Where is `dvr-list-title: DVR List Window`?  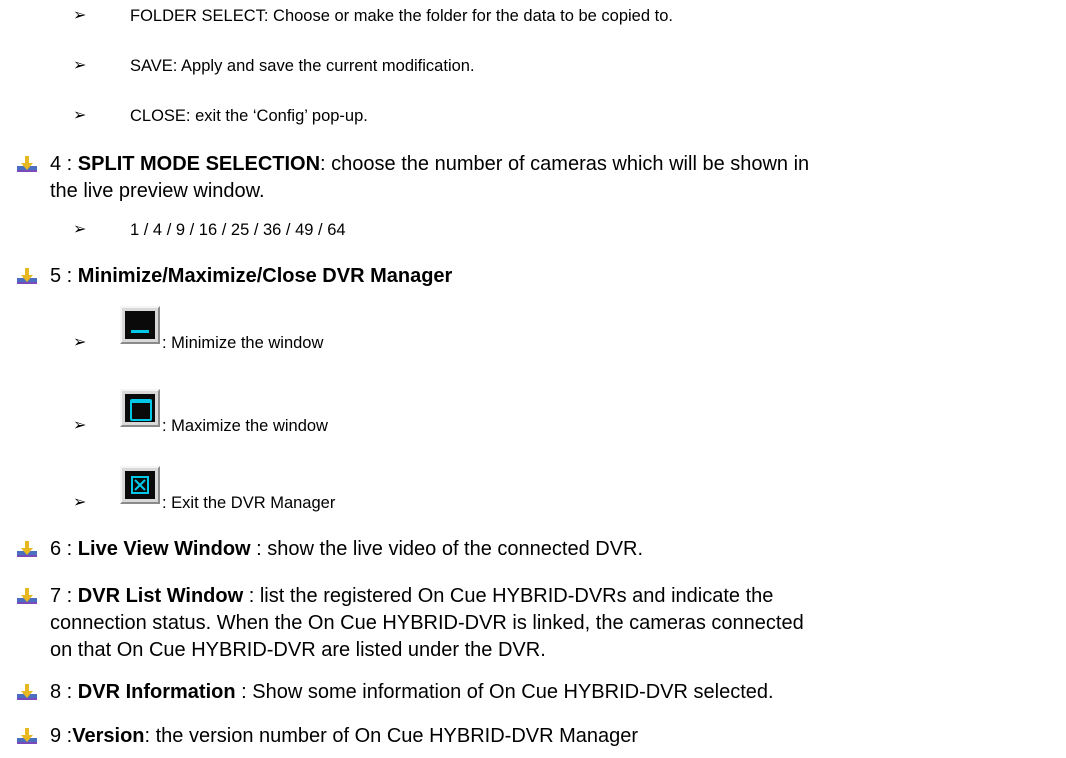
dvr-list-title: DVR List Window is located at coordinates (160, 596).